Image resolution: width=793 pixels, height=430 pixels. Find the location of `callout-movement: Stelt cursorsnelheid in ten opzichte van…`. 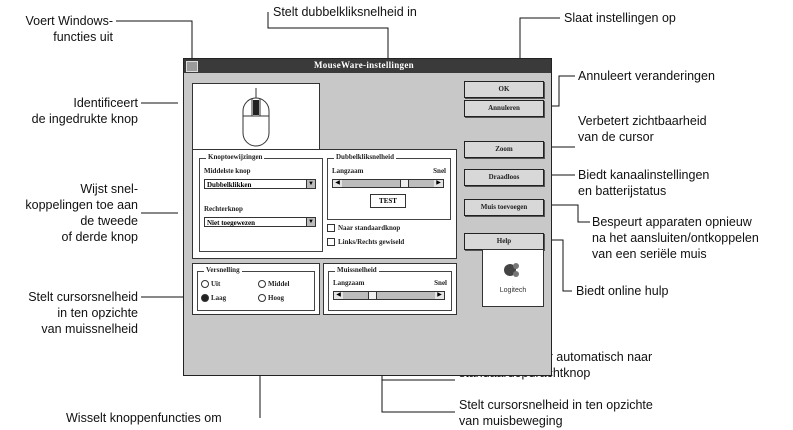

callout-movement: Stelt cursorsnelheid in ten opzichte van… is located at coordinates (556, 413).